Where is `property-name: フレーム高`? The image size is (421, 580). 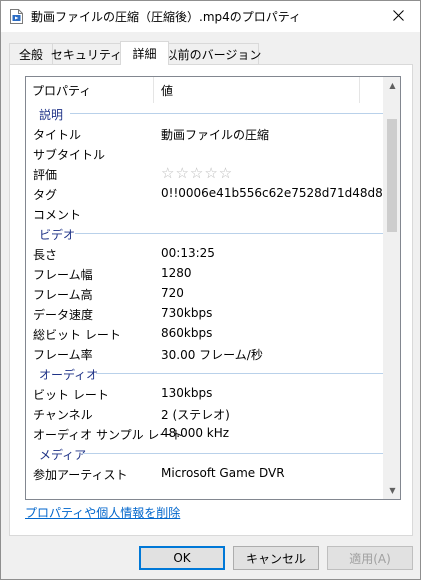
property-name: フレーム高 is located at coordinates (63, 295).